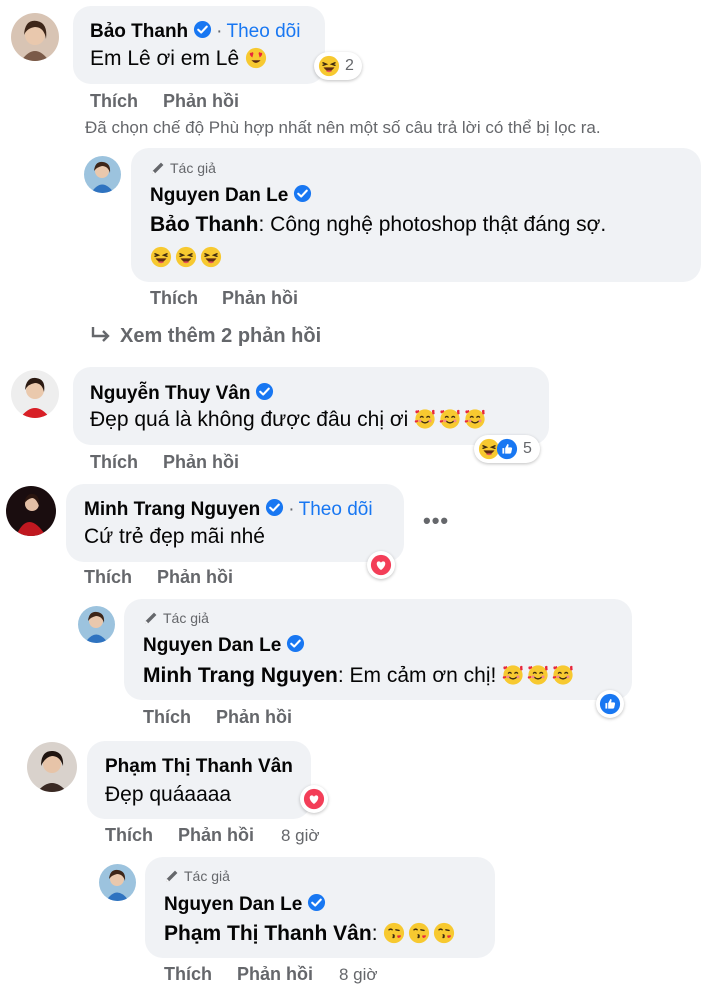 This screenshot has width=723, height=993. What do you see at coordinates (170, 393) in the screenshot?
I see `author-name: Nguyễn Thuy Vân` at bounding box center [170, 393].